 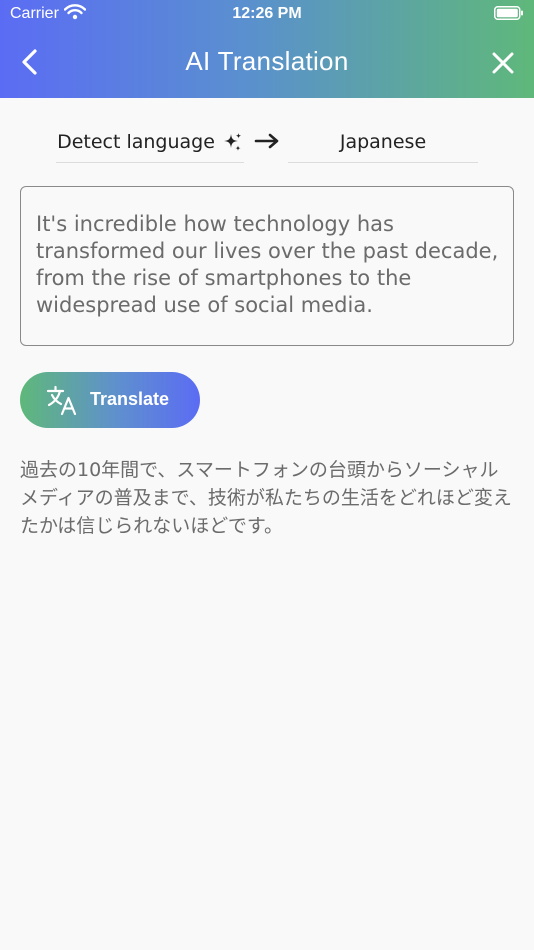 I want to click on arrow-right-icon, so click(x=266, y=141).